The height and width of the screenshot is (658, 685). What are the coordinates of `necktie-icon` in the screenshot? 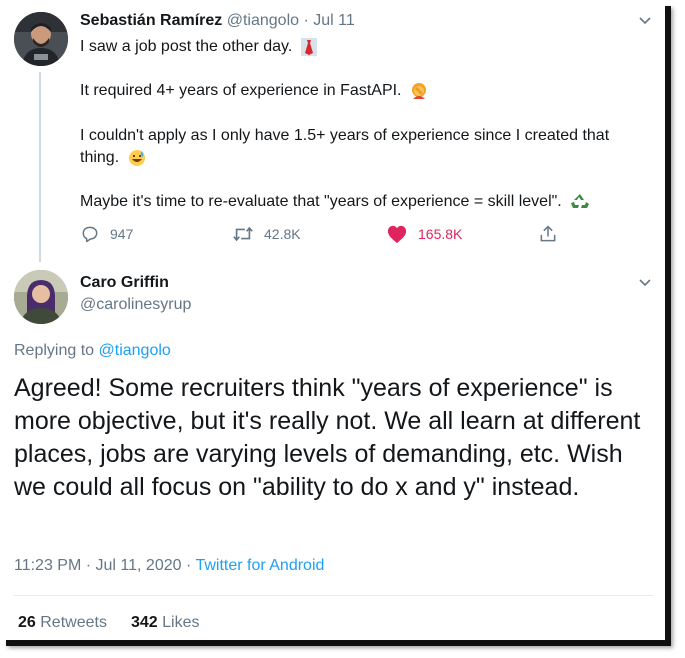 It's located at (308, 46).